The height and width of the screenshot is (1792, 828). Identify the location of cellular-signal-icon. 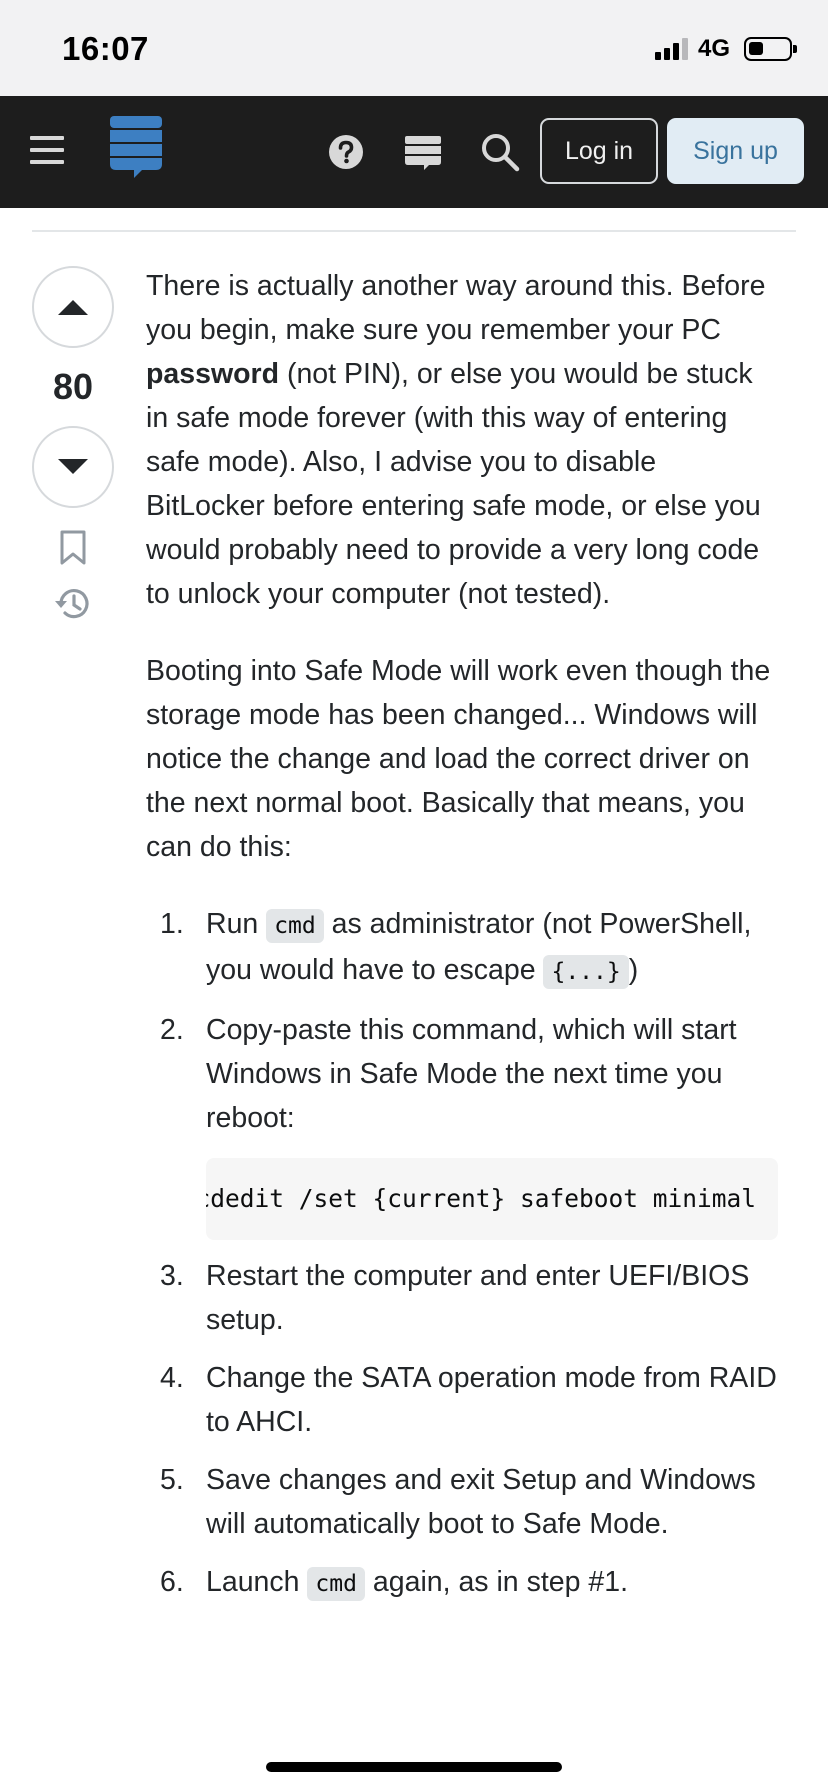
(671, 49).